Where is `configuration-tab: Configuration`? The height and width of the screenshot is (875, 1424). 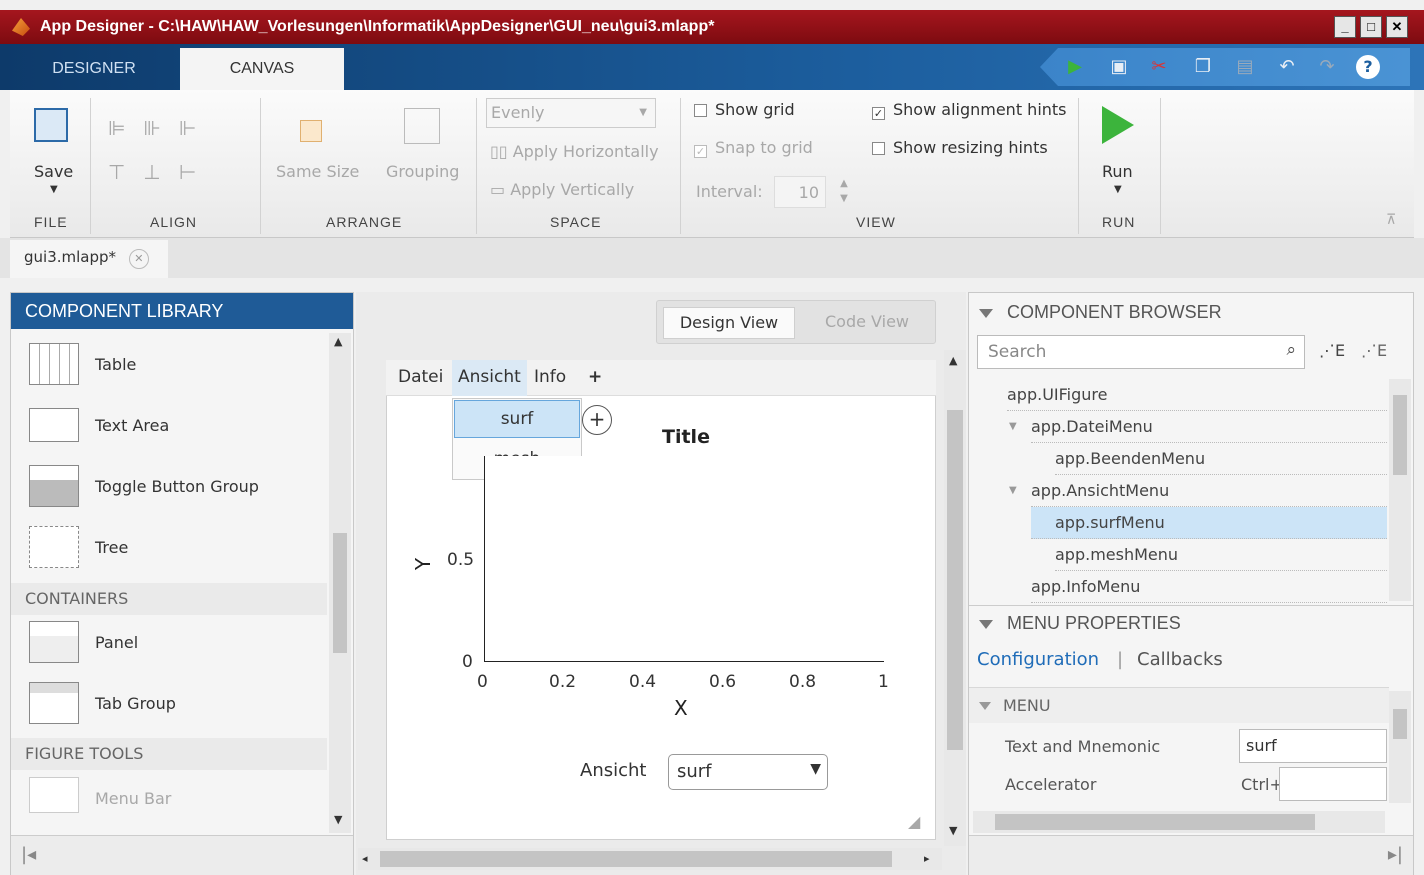 configuration-tab: Configuration is located at coordinates (1038, 659).